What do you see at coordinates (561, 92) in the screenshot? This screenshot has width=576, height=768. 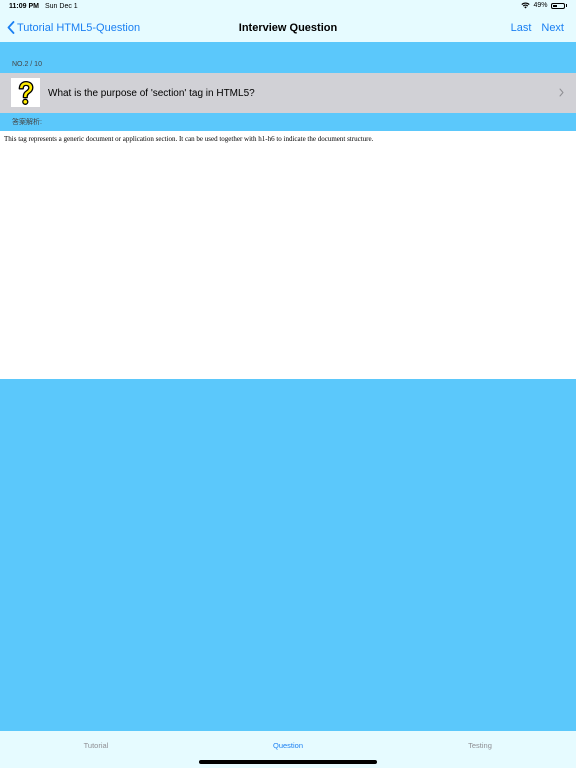 I see `chevron-right-icon` at bounding box center [561, 92].